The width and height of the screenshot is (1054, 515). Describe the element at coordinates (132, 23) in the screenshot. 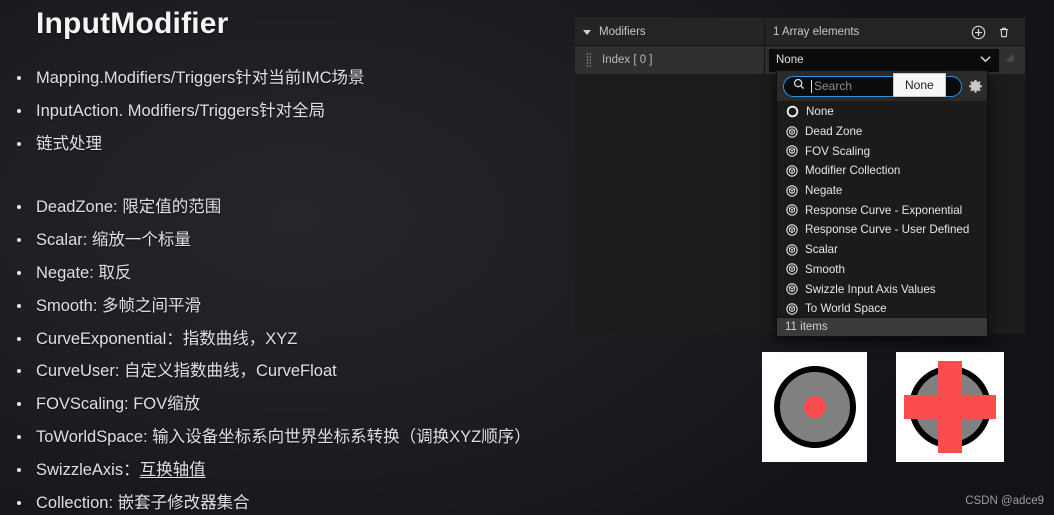

I see `page-title: InputModifier` at that location.